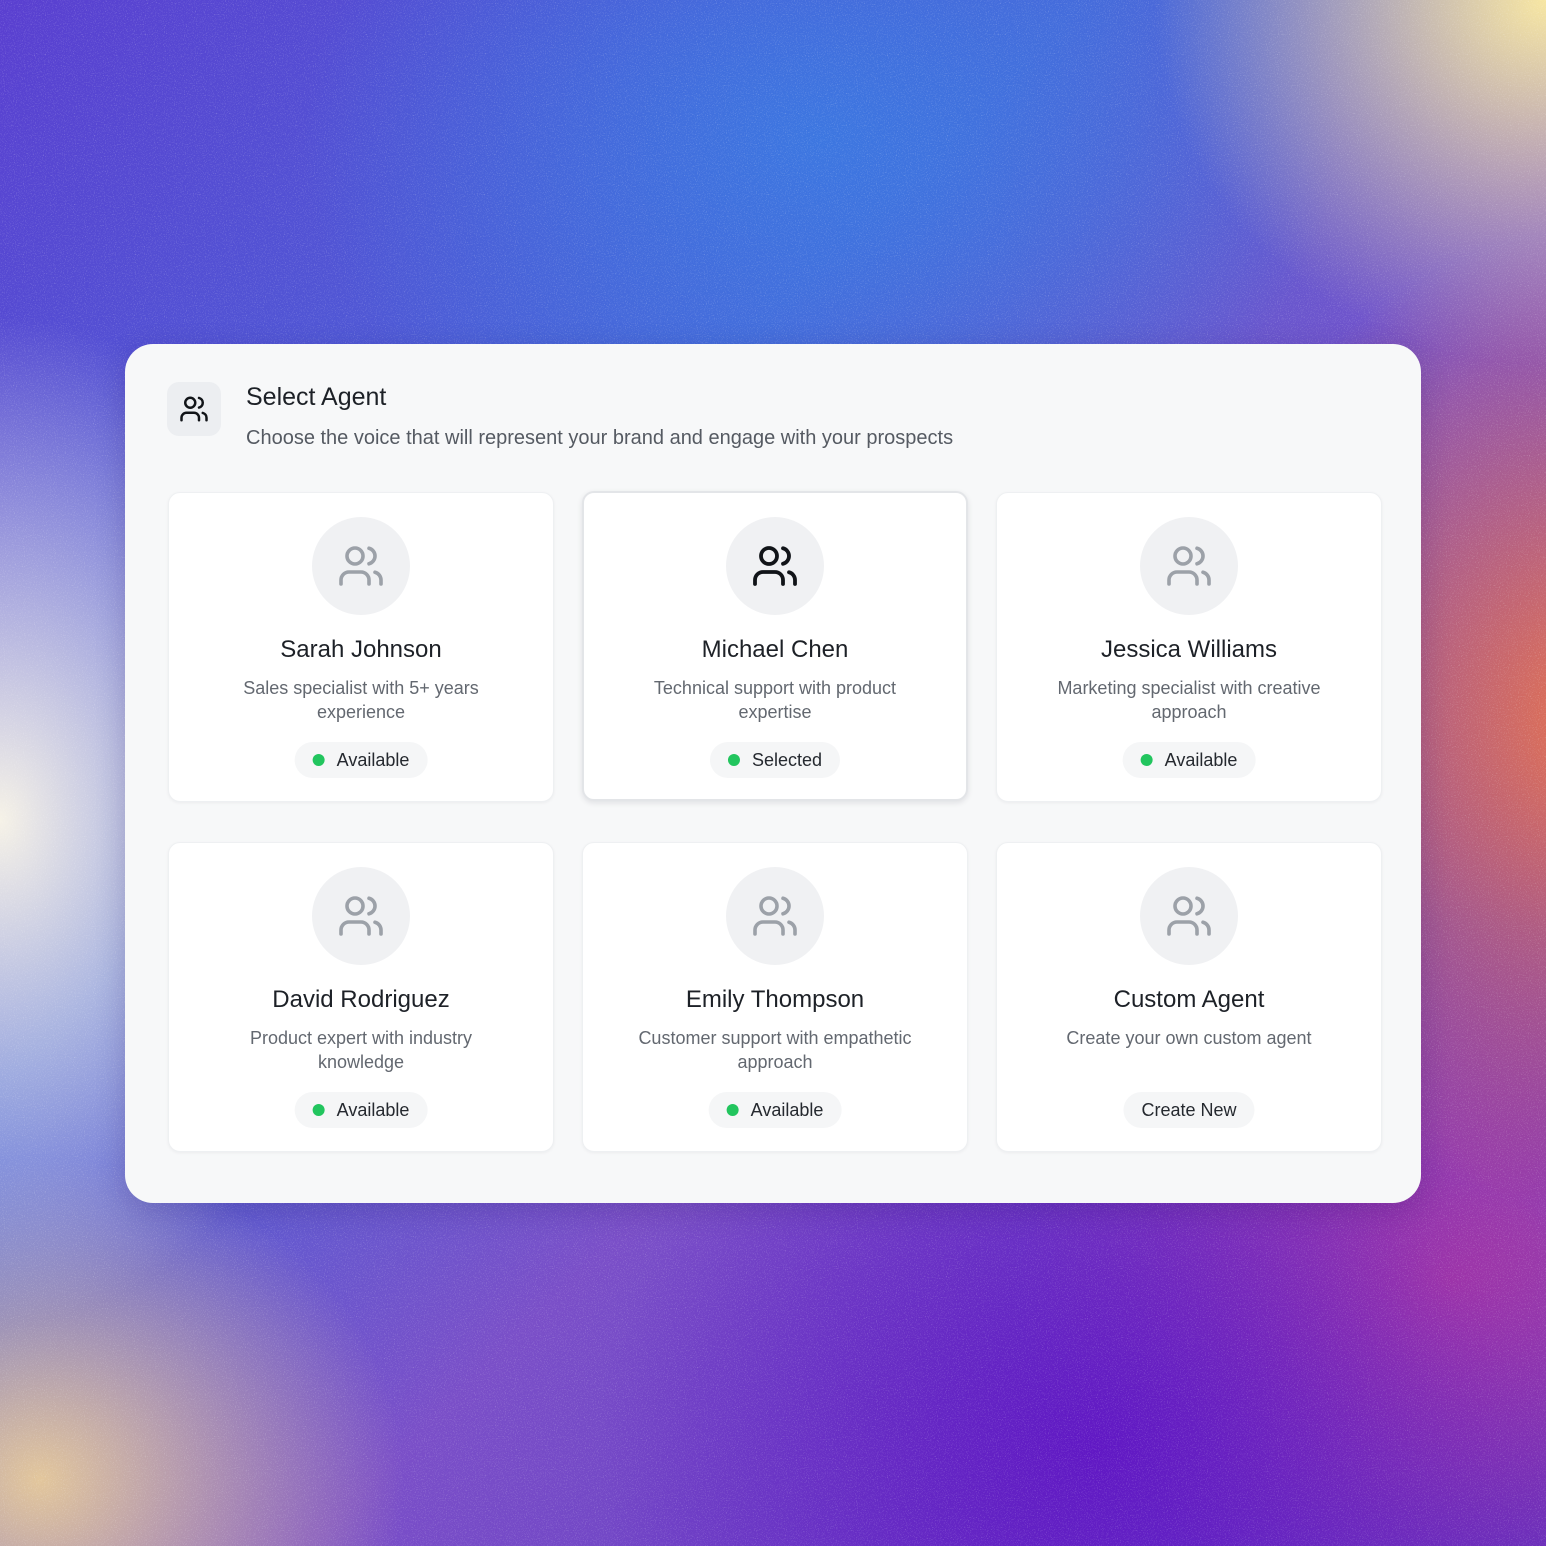 The image size is (1546, 1546). What do you see at coordinates (1188, 649) in the screenshot?
I see `agent-name: Jessica Williams` at bounding box center [1188, 649].